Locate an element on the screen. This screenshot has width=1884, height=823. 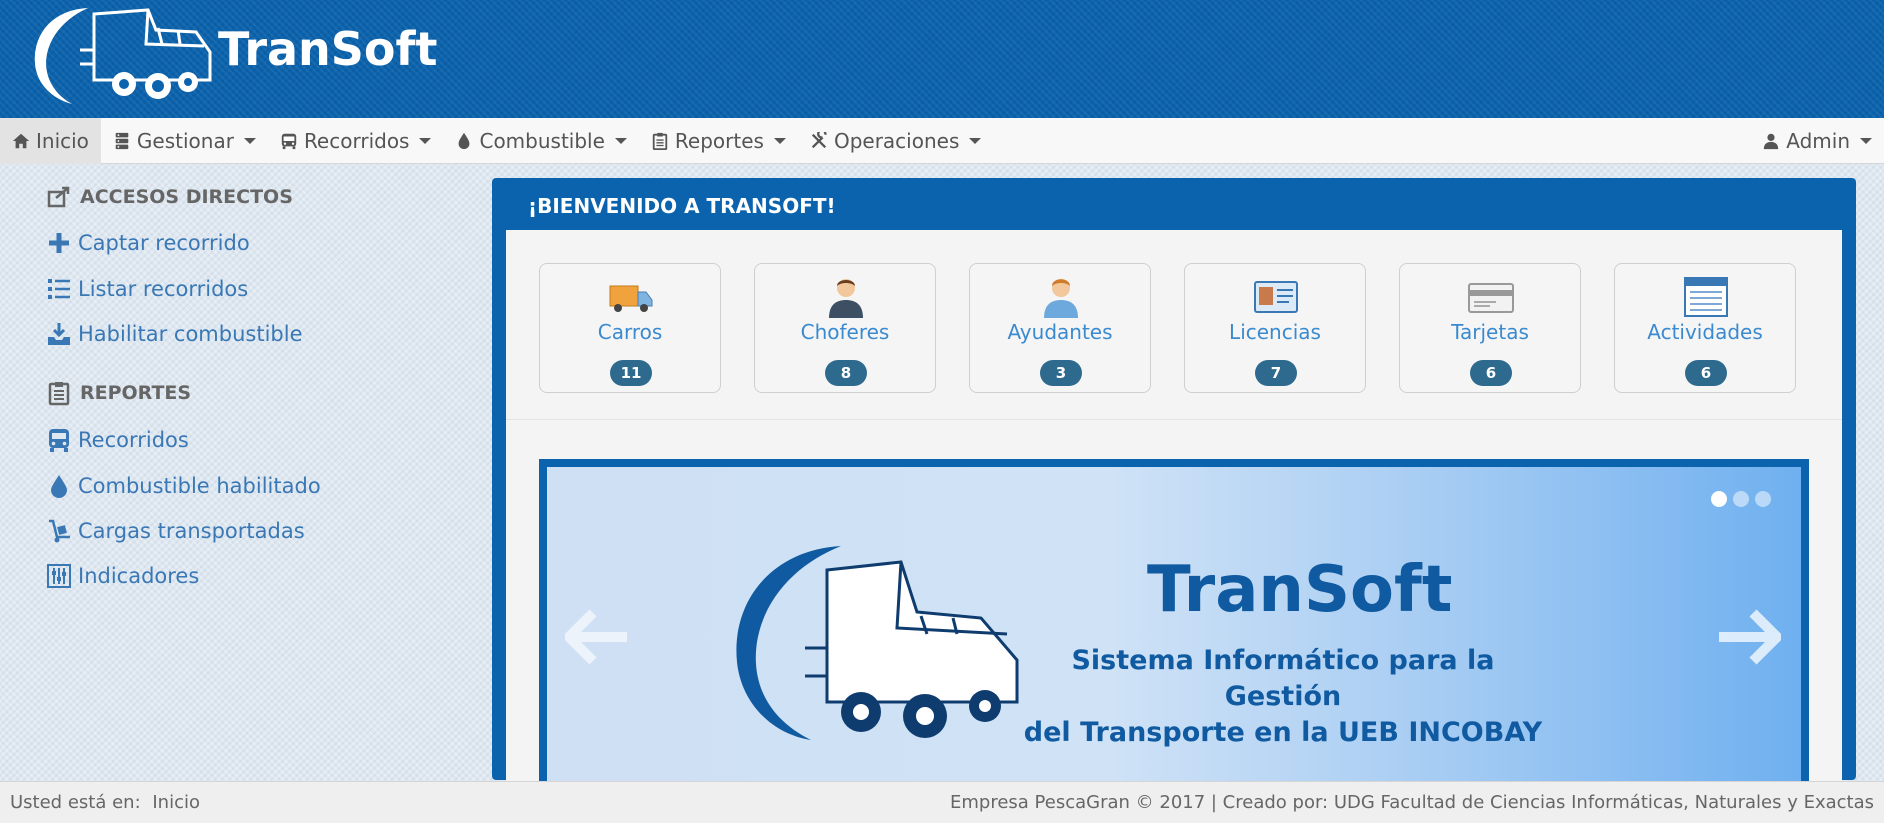
card-ayudantes: Ayudantes 3 is located at coordinates (1060, 328).